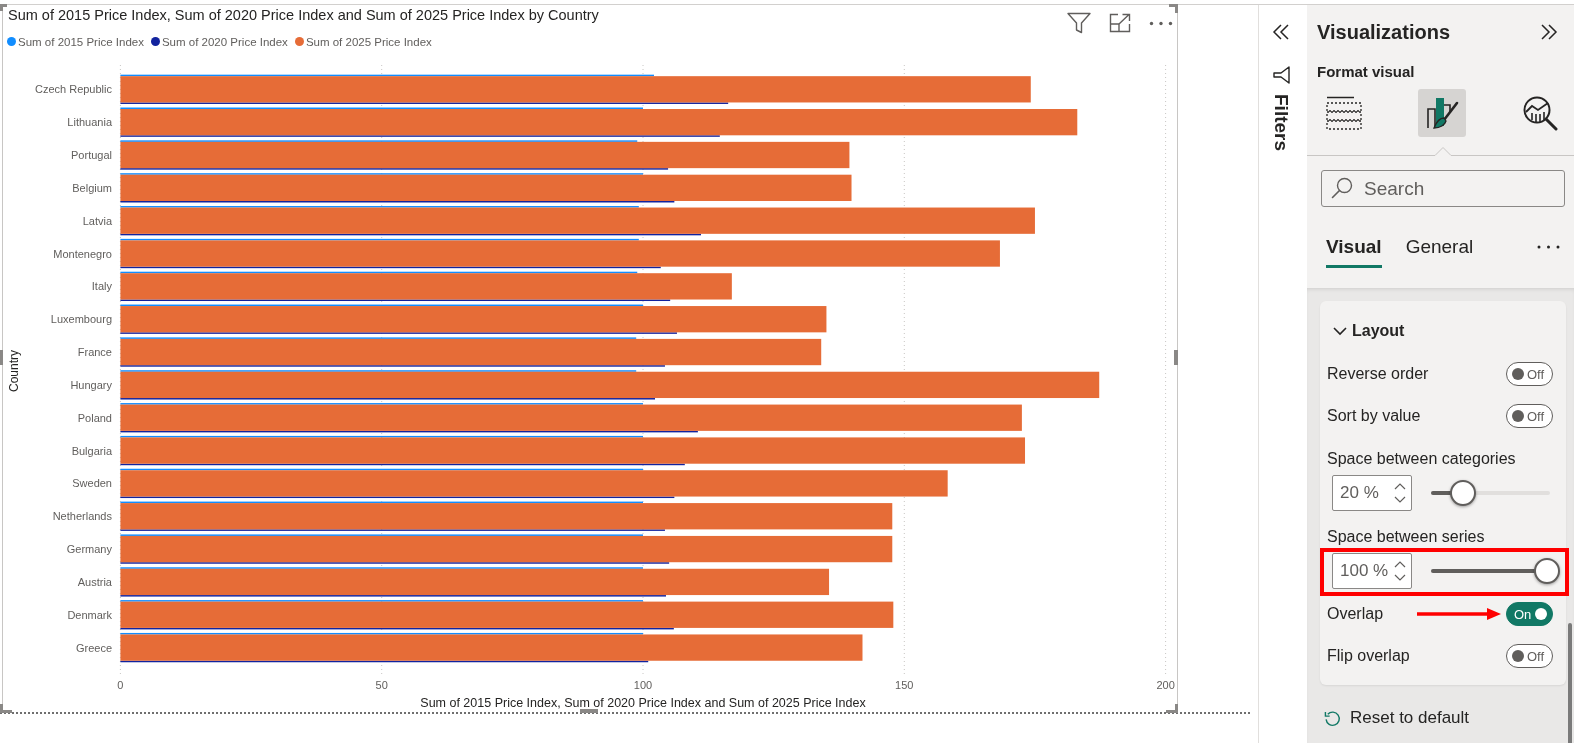 The width and height of the screenshot is (1574, 743). Describe the element at coordinates (1378, 374) in the screenshot. I see `setting-label: Reverse order` at that location.